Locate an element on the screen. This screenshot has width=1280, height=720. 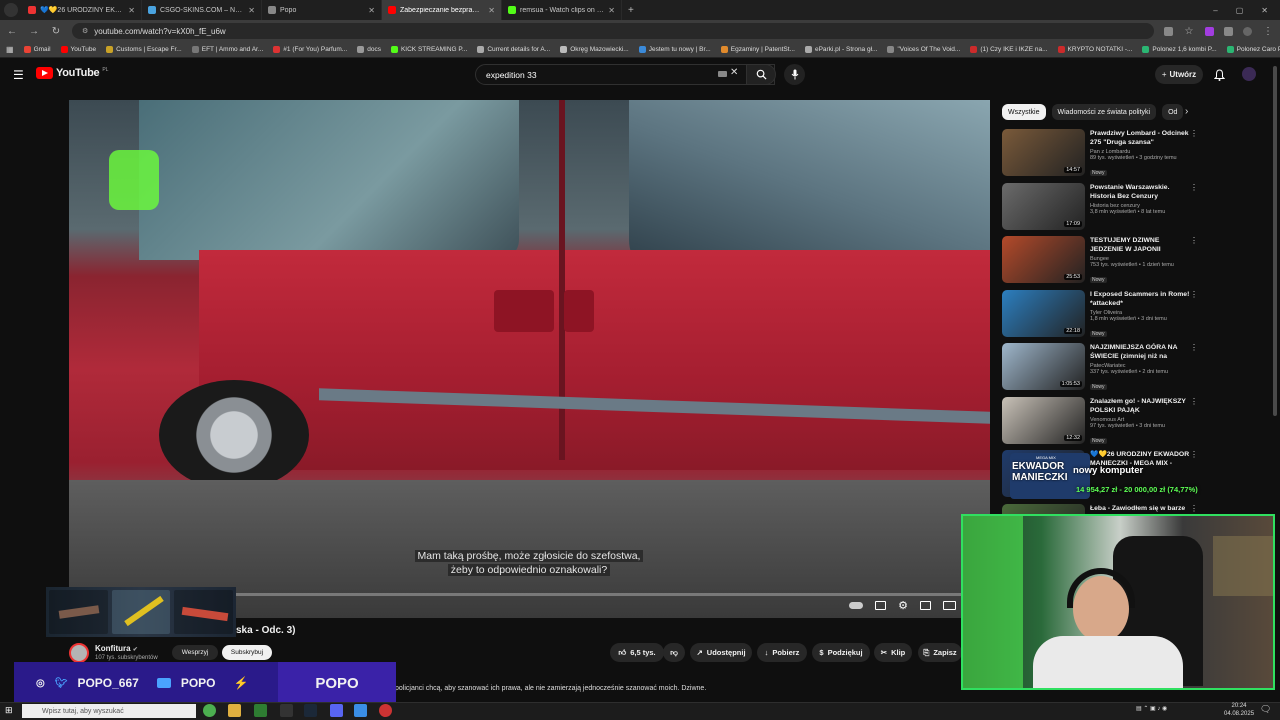
browser-tab: CSGO-SKINS.COM – Najlepsze ✕ is located at coordinates (202, 10).